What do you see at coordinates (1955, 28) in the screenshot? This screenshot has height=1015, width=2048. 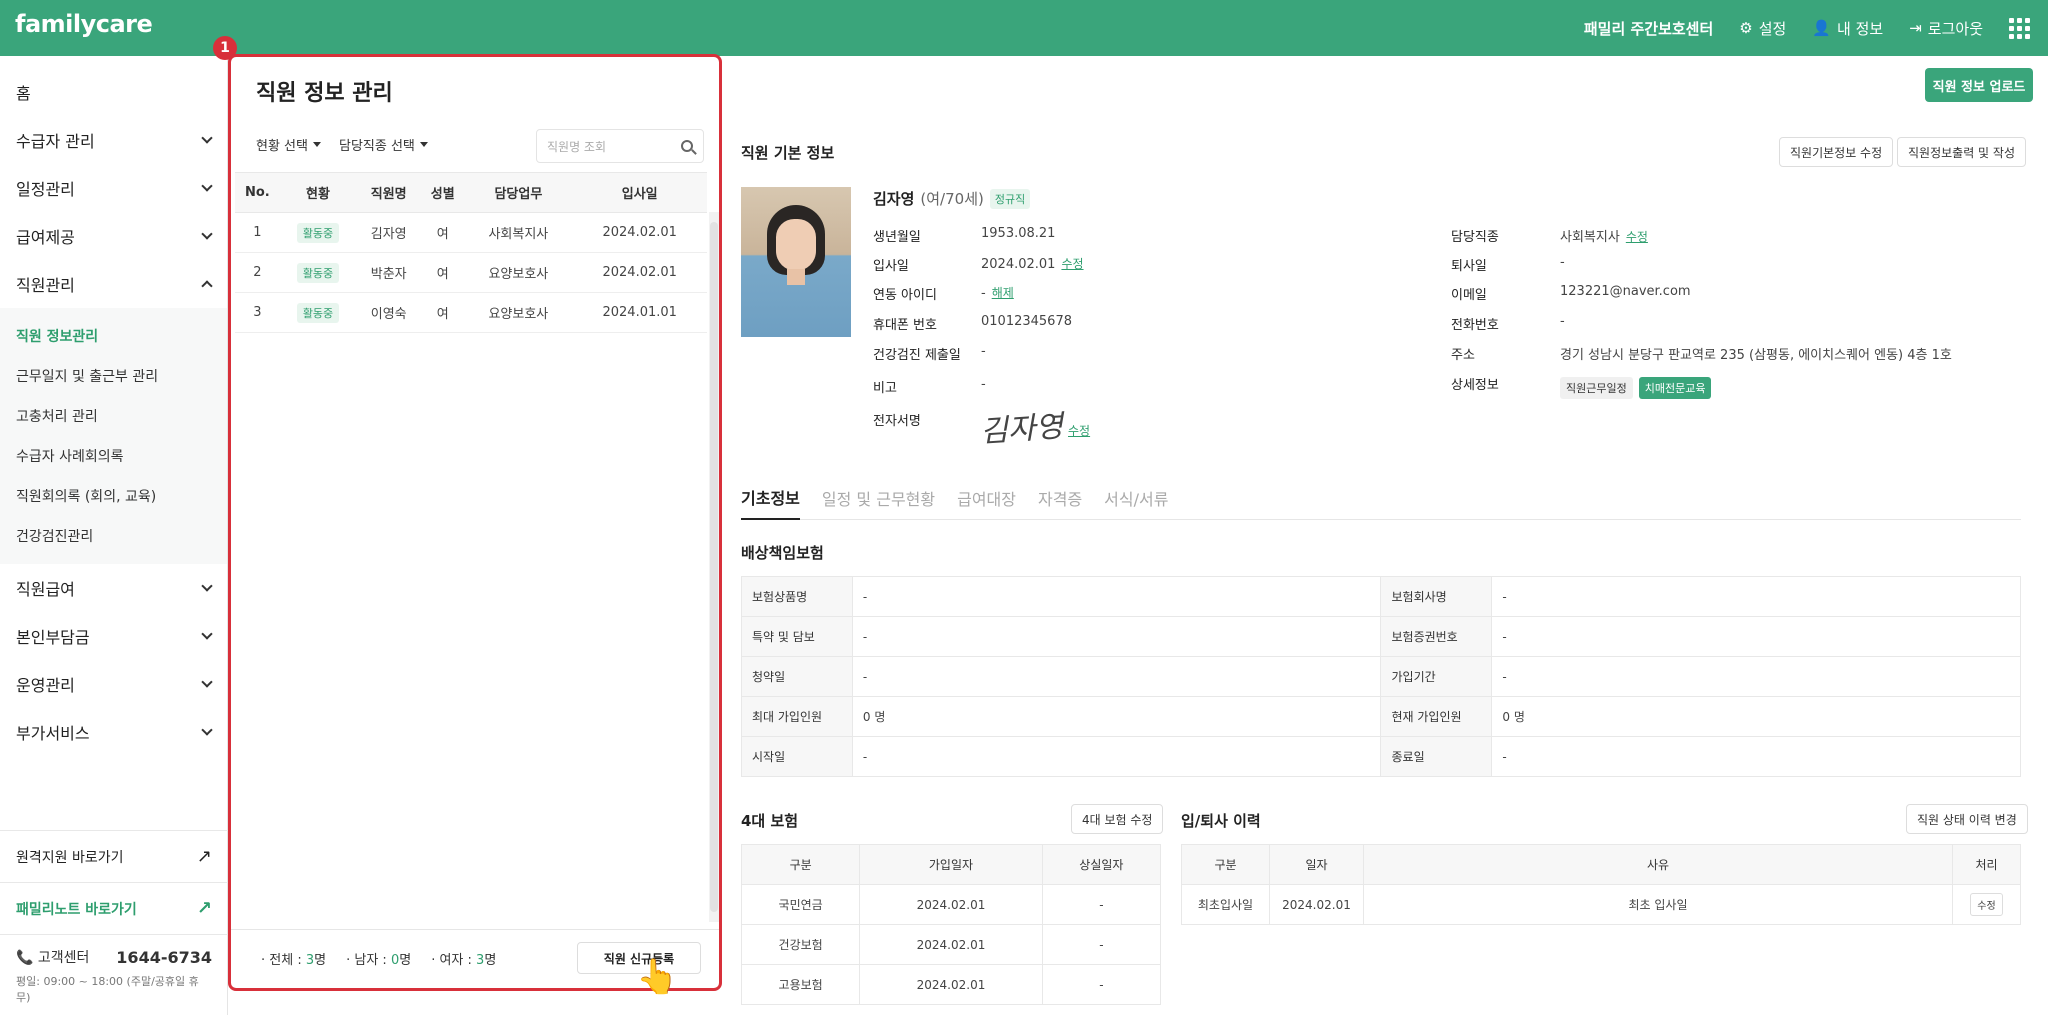 I see `logout-label: 로그아웃` at bounding box center [1955, 28].